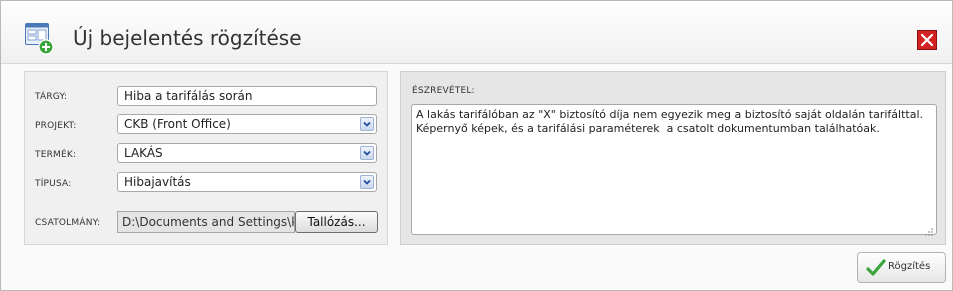  I want to click on note-label: ÉSZREVÉTEL:, so click(443, 91).